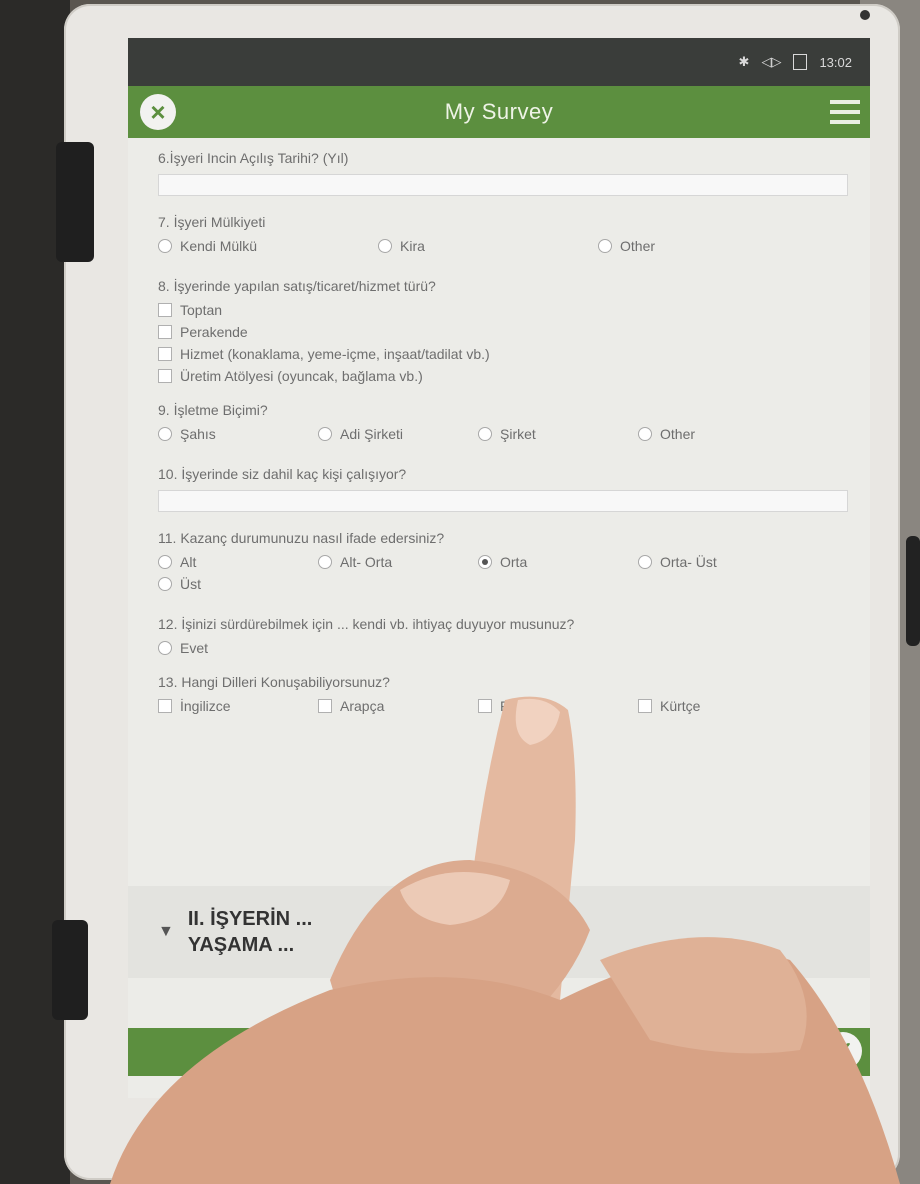 This screenshot has height=1184, width=920. What do you see at coordinates (398, 434) in the screenshot?
I see `q9-option-adi: Adi Şirketi` at bounding box center [398, 434].